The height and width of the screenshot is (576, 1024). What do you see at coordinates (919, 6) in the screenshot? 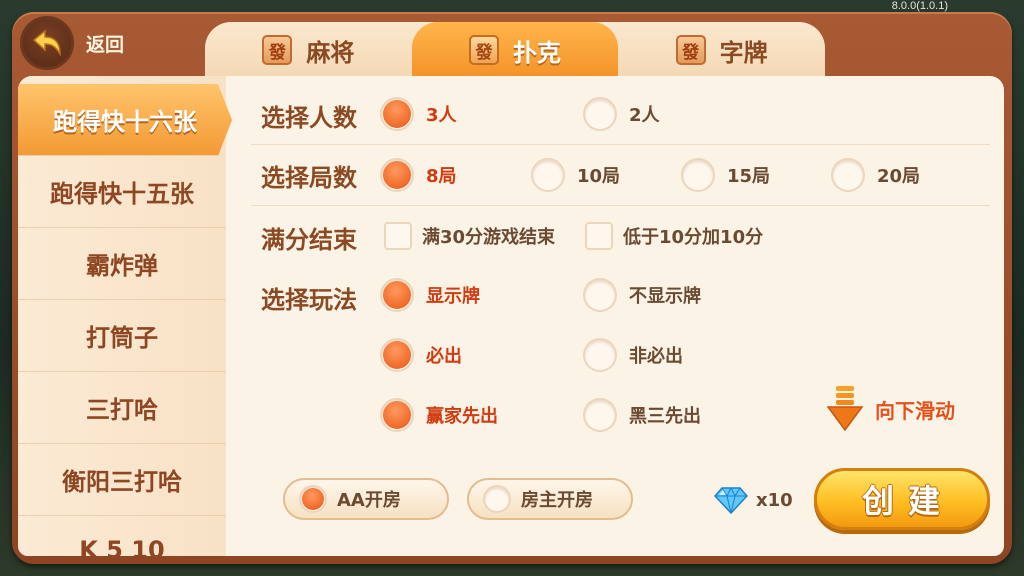
I see `version-label: 8.0.0(1.0.1)` at bounding box center [919, 6].